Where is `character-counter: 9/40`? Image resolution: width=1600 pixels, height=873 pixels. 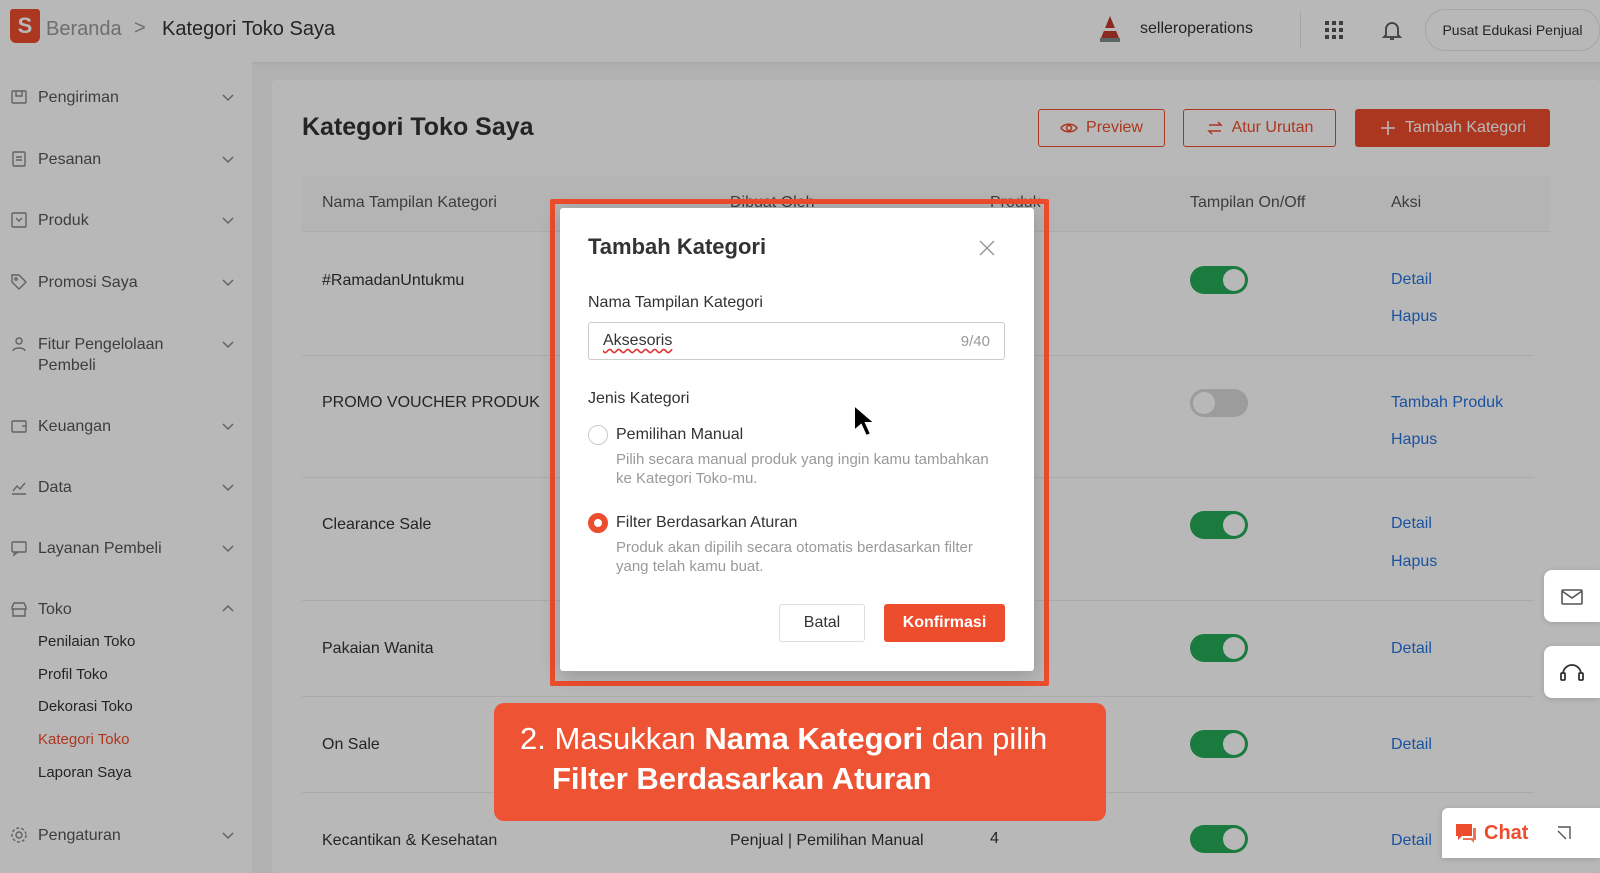 character-counter: 9/40 is located at coordinates (975, 341).